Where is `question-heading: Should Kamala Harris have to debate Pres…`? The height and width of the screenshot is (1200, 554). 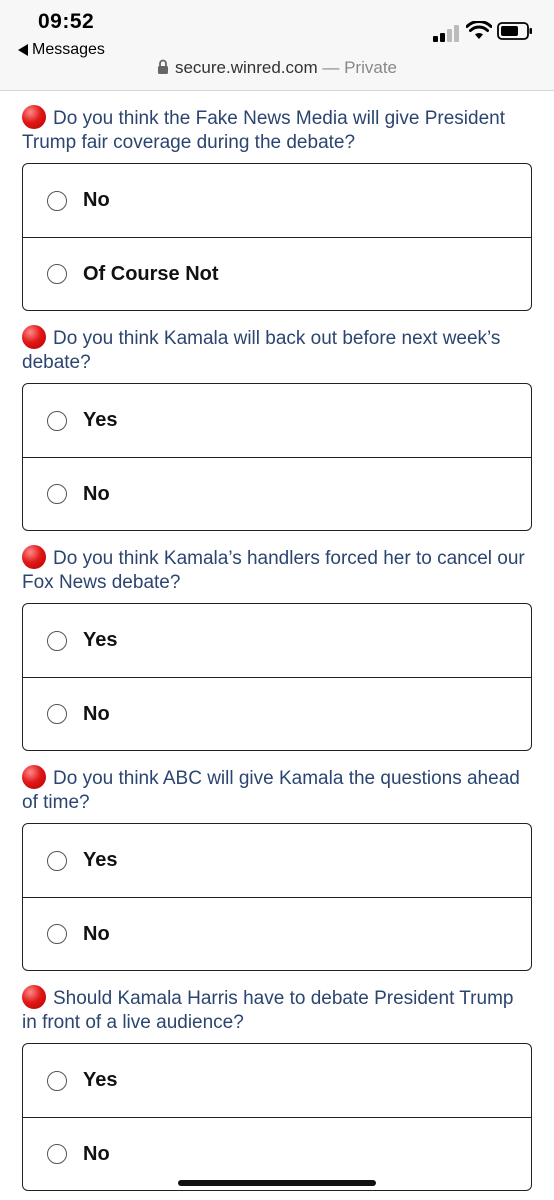 question-heading: Should Kamala Harris have to debate Pres… is located at coordinates (277, 1010).